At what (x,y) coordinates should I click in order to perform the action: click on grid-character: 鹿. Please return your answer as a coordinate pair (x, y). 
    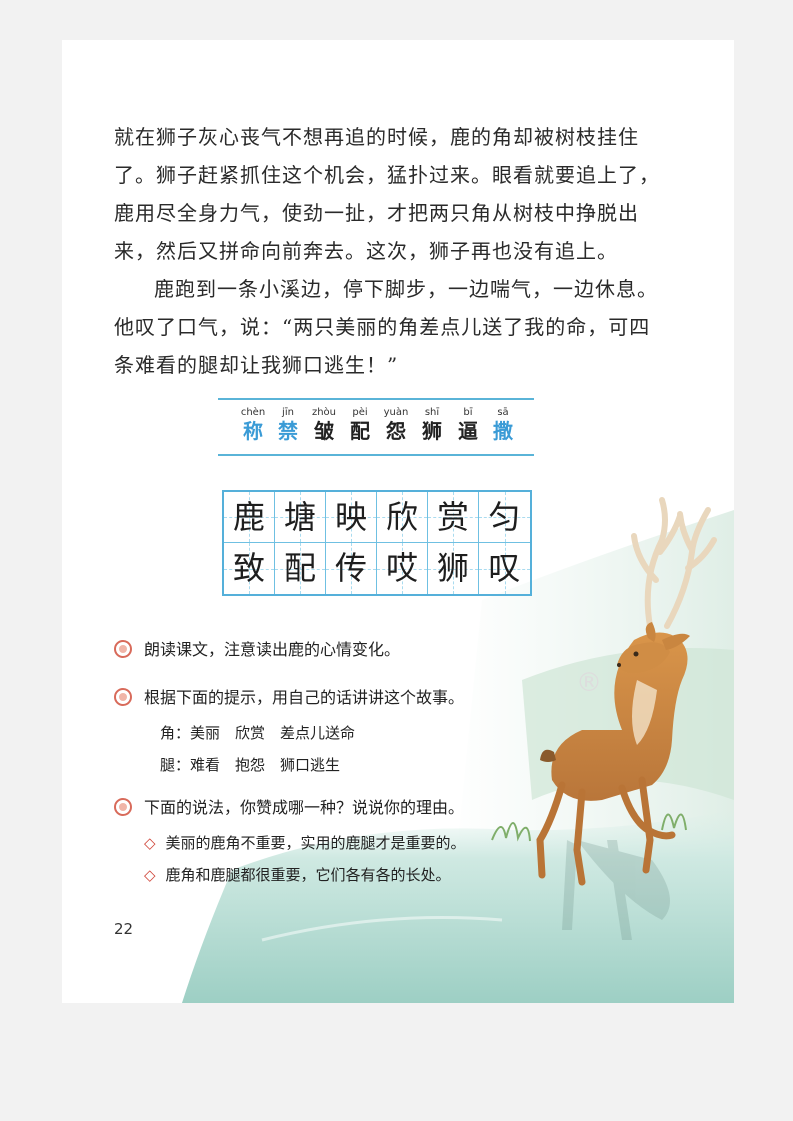
    Looking at the image, I should click on (248, 517).